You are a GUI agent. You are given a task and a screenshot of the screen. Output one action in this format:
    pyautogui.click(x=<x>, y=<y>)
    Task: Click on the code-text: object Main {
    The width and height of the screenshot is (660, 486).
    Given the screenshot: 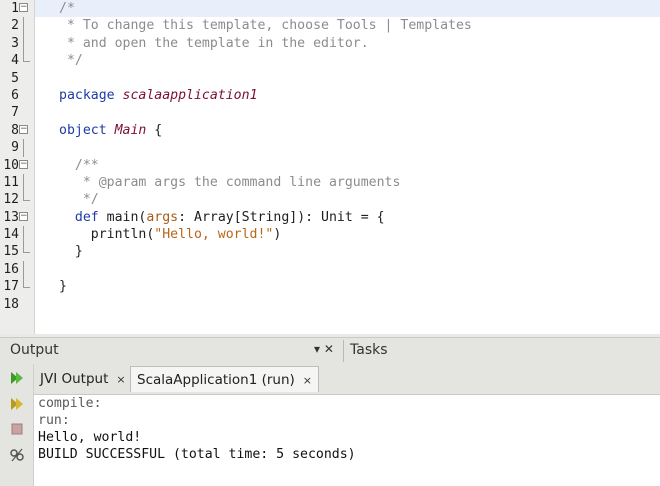 What is the action you would take?
    pyautogui.click(x=98, y=130)
    